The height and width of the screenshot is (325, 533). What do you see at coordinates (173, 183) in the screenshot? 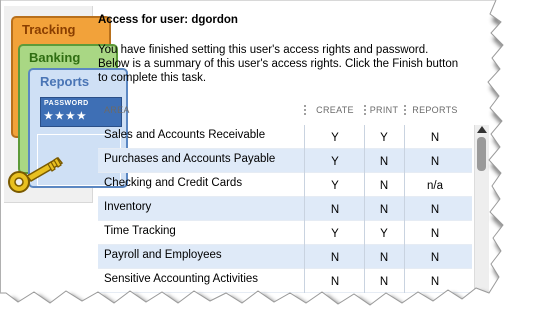
I see `cell-area: Checking and Credit Cards` at bounding box center [173, 183].